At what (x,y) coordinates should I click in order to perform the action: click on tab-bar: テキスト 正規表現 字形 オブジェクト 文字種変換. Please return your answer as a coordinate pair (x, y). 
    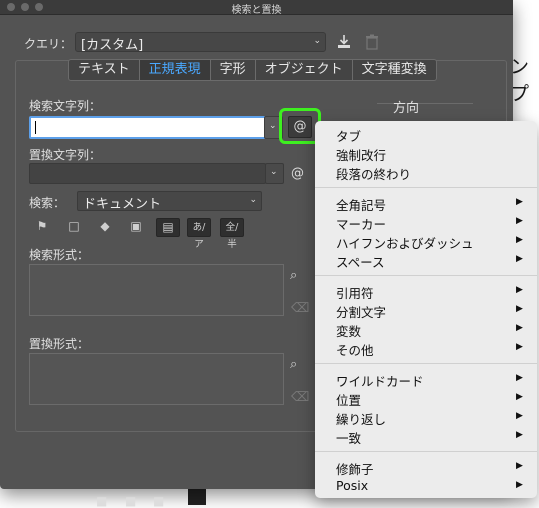
    Looking at the image, I should click on (252, 70).